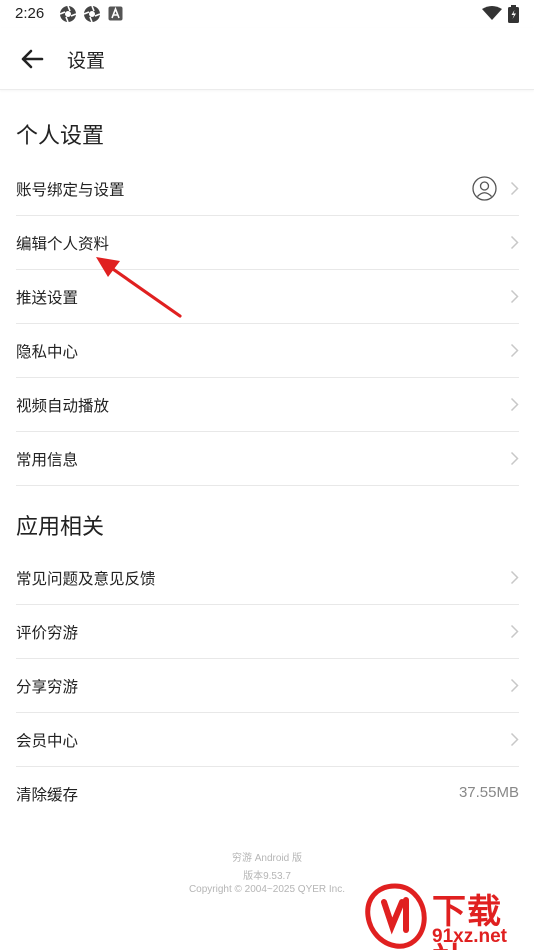  What do you see at coordinates (47, 633) in the screenshot?
I see `settings-item-label: 评价穷游` at bounding box center [47, 633].